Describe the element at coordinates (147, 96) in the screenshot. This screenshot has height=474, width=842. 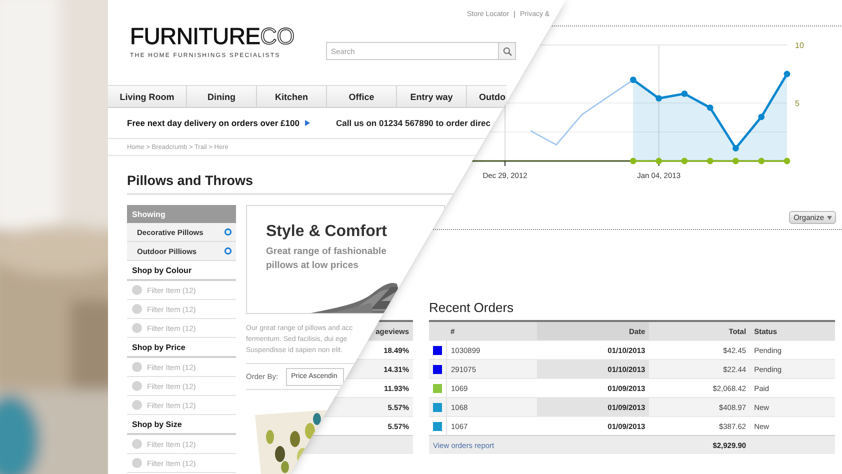
I see `nav-tab: Living Room` at that location.